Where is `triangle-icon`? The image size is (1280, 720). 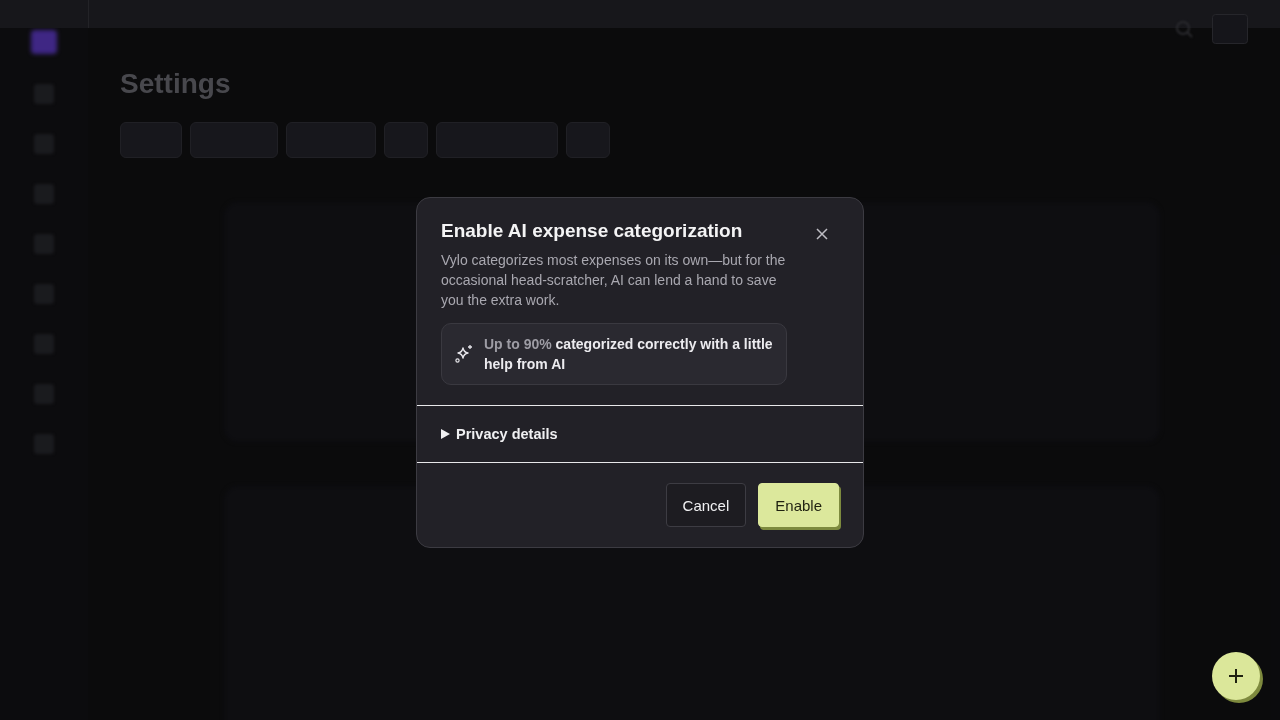 triangle-icon is located at coordinates (445, 434).